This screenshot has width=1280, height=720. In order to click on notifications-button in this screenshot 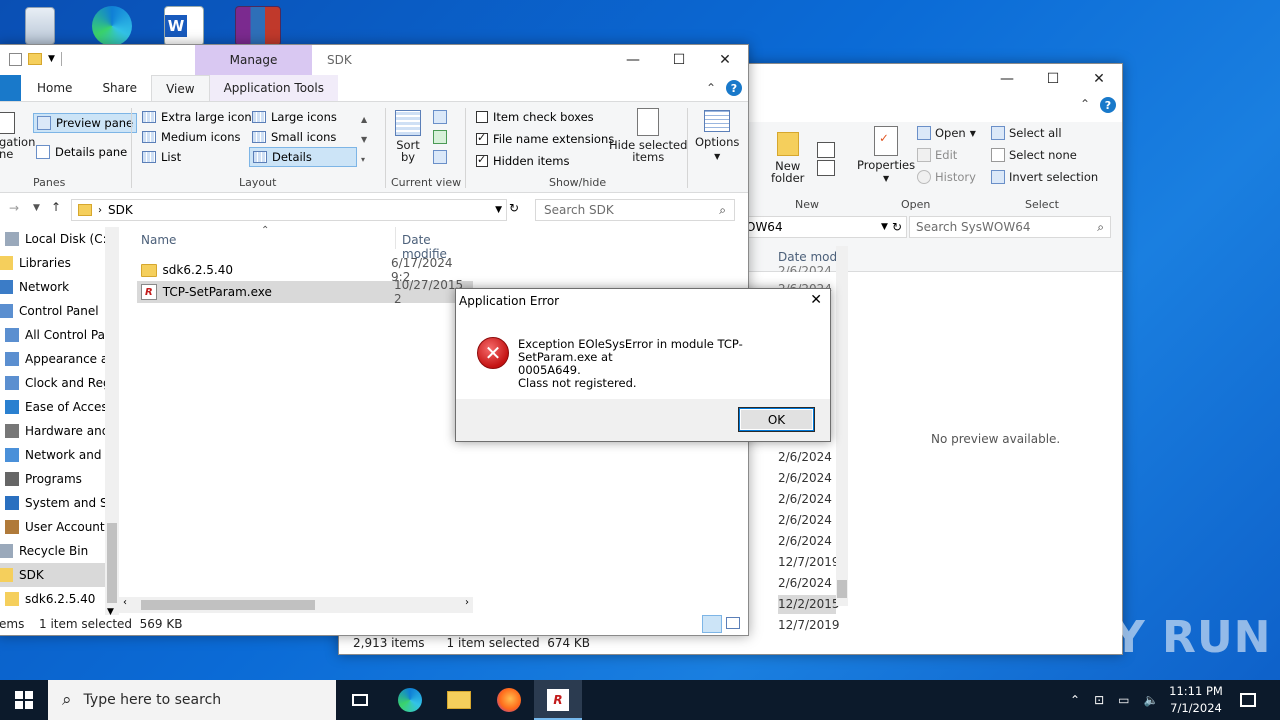, I will do `click(1248, 700)`.